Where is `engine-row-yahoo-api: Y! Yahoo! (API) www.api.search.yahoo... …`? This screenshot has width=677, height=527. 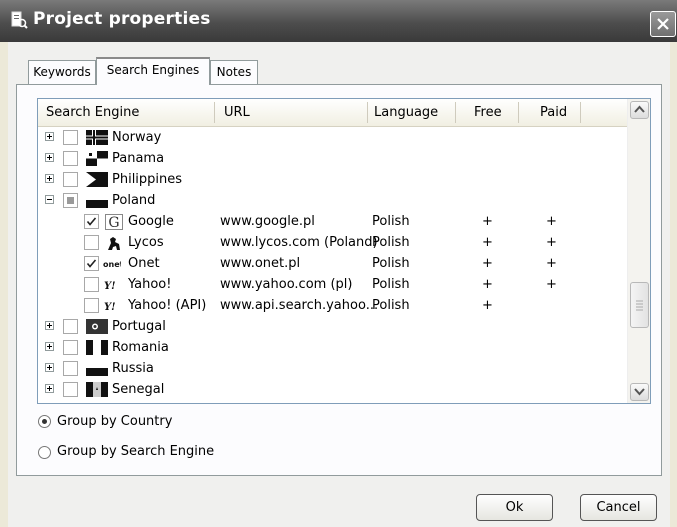
engine-row-yahoo-api: Y! Yahoo! (API) www.api.search.yahoo... … is located at coordinates (332, 306).